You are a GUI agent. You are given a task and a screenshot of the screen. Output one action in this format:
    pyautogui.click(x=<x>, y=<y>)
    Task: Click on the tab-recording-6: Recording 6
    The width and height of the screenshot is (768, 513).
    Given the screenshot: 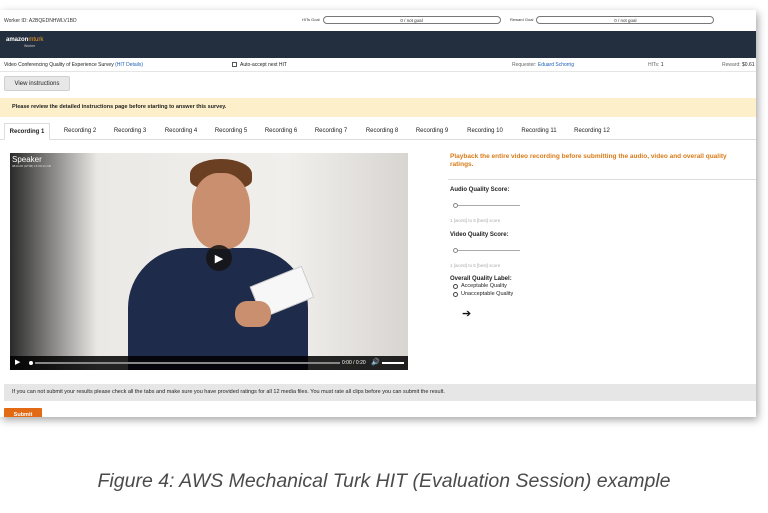 What is the action you would take?
    pyautogui.click(x=281, y=131)
    